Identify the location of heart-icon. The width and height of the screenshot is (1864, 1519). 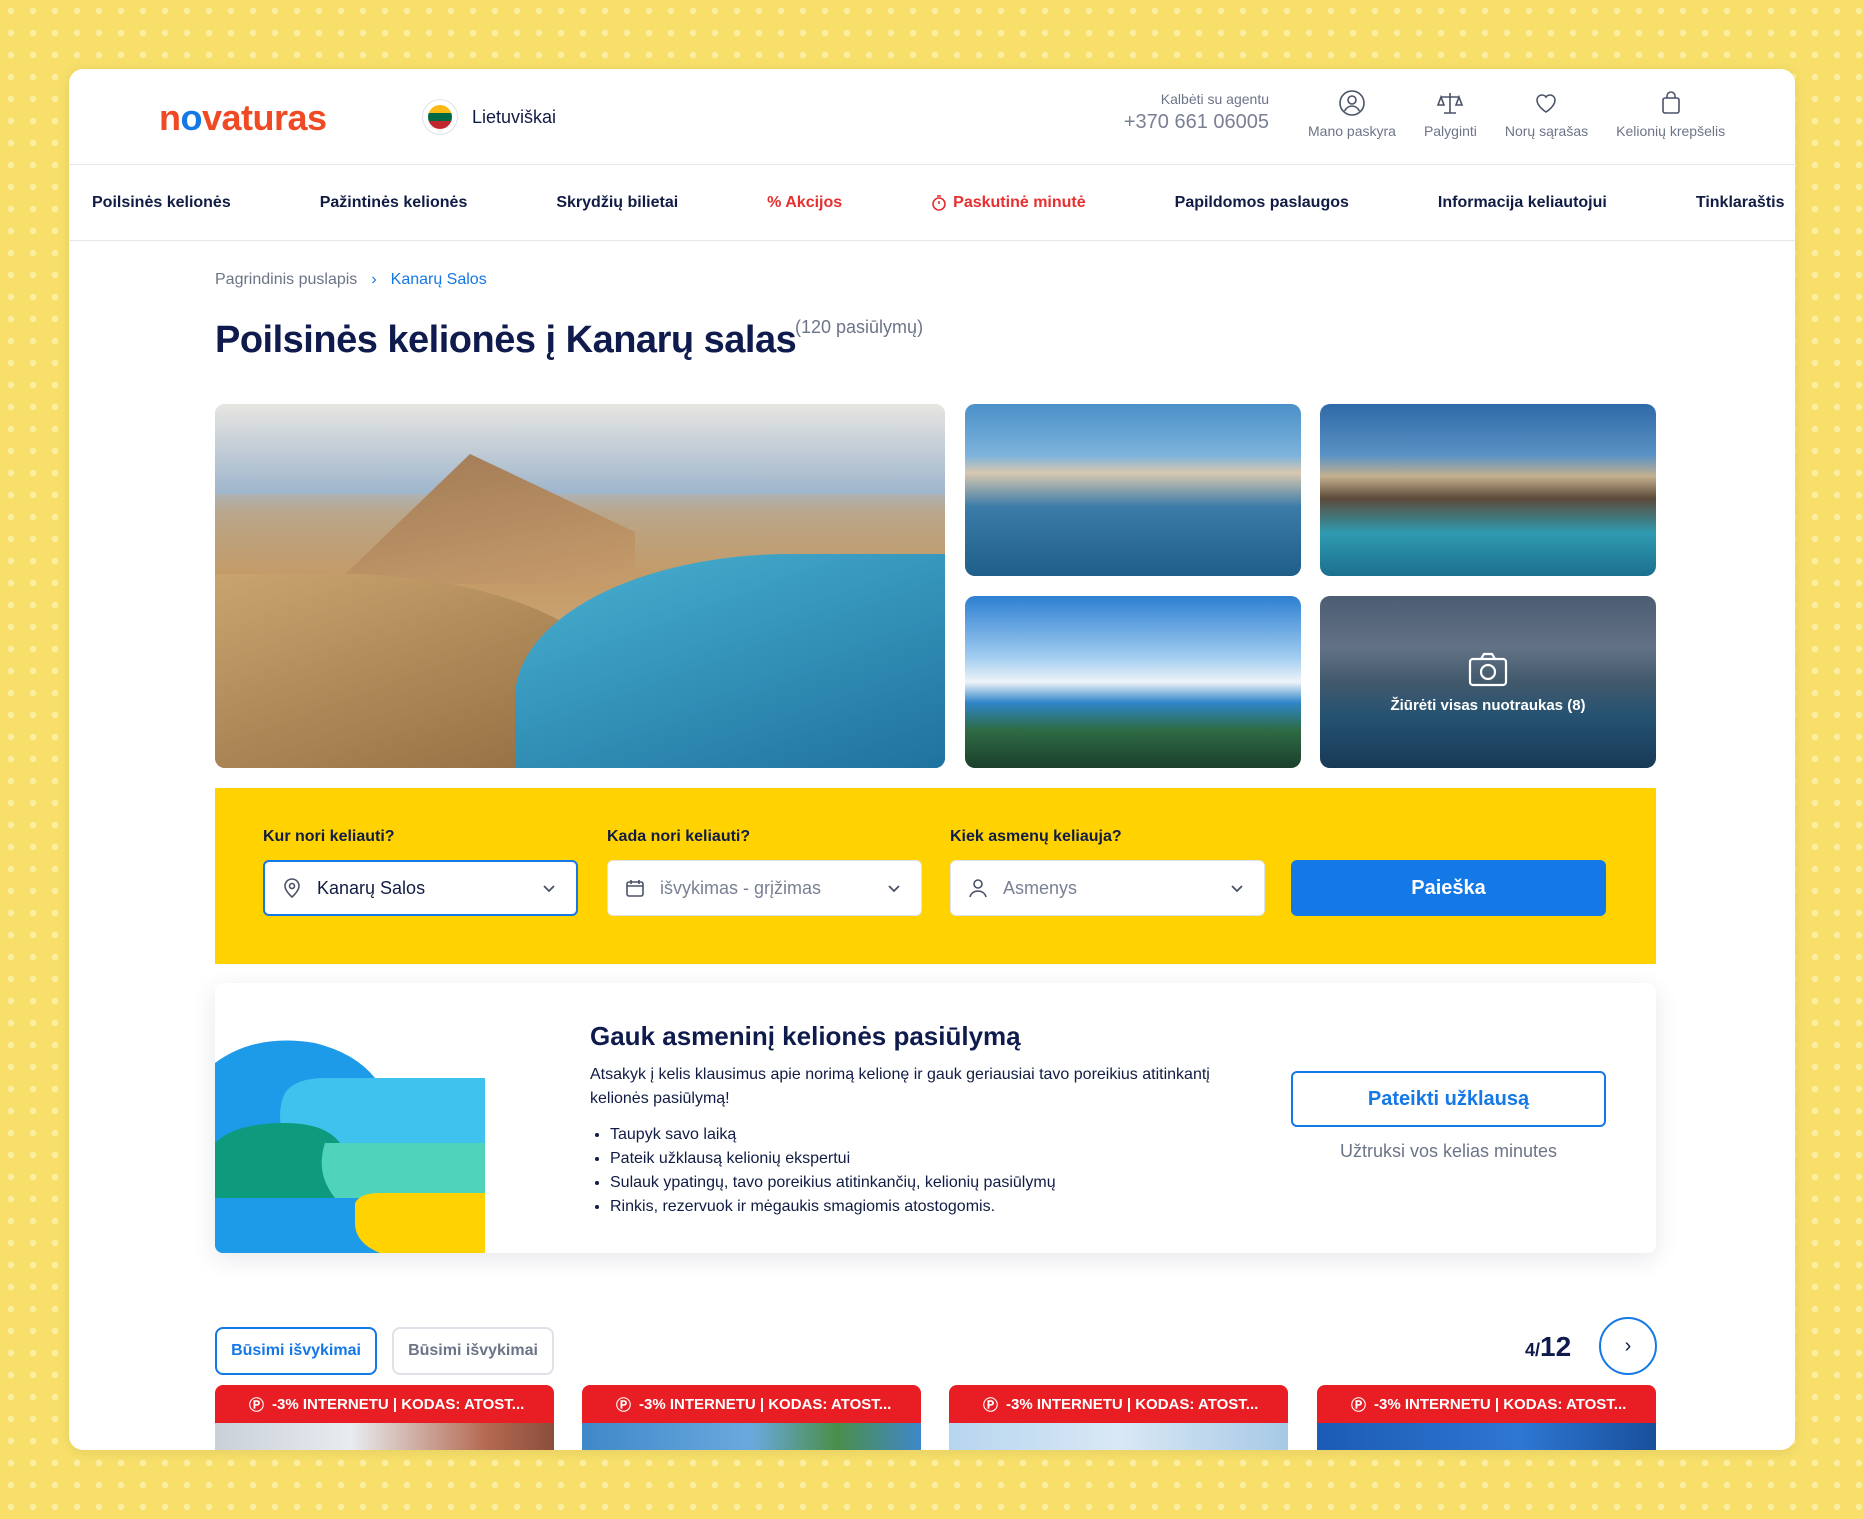
(1546, 103).